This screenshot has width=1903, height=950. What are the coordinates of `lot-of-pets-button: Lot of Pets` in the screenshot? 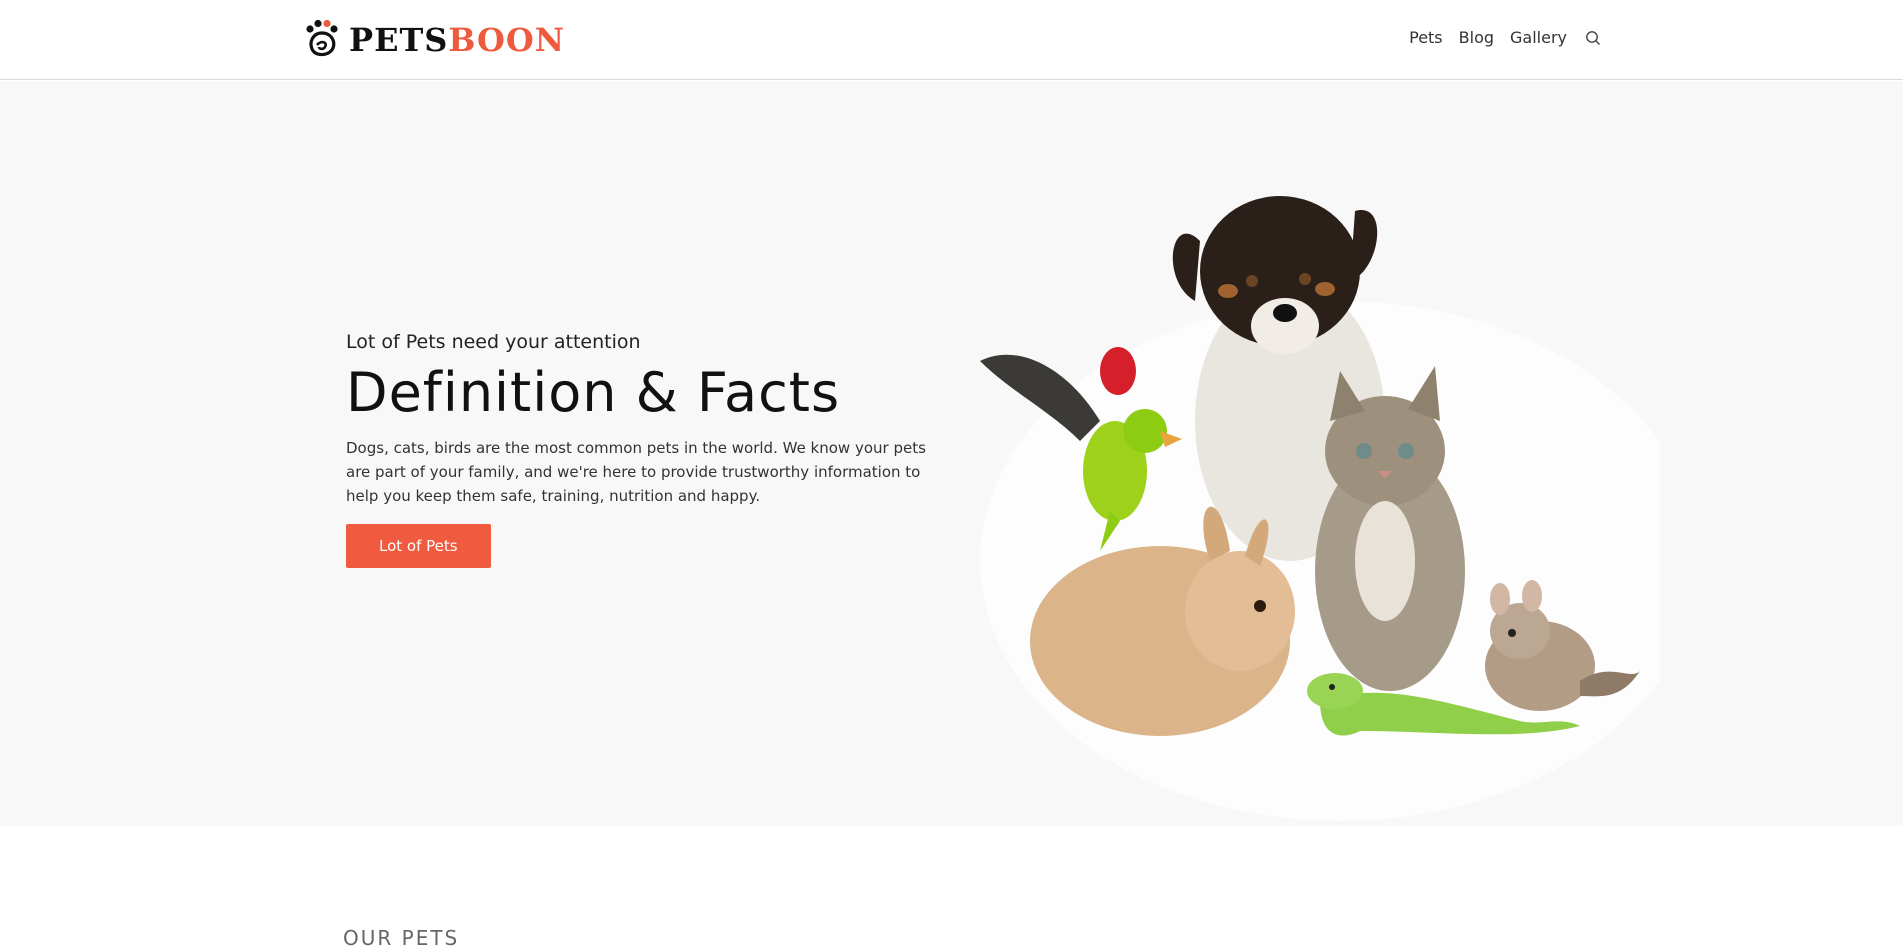 It's located at (418, 546).